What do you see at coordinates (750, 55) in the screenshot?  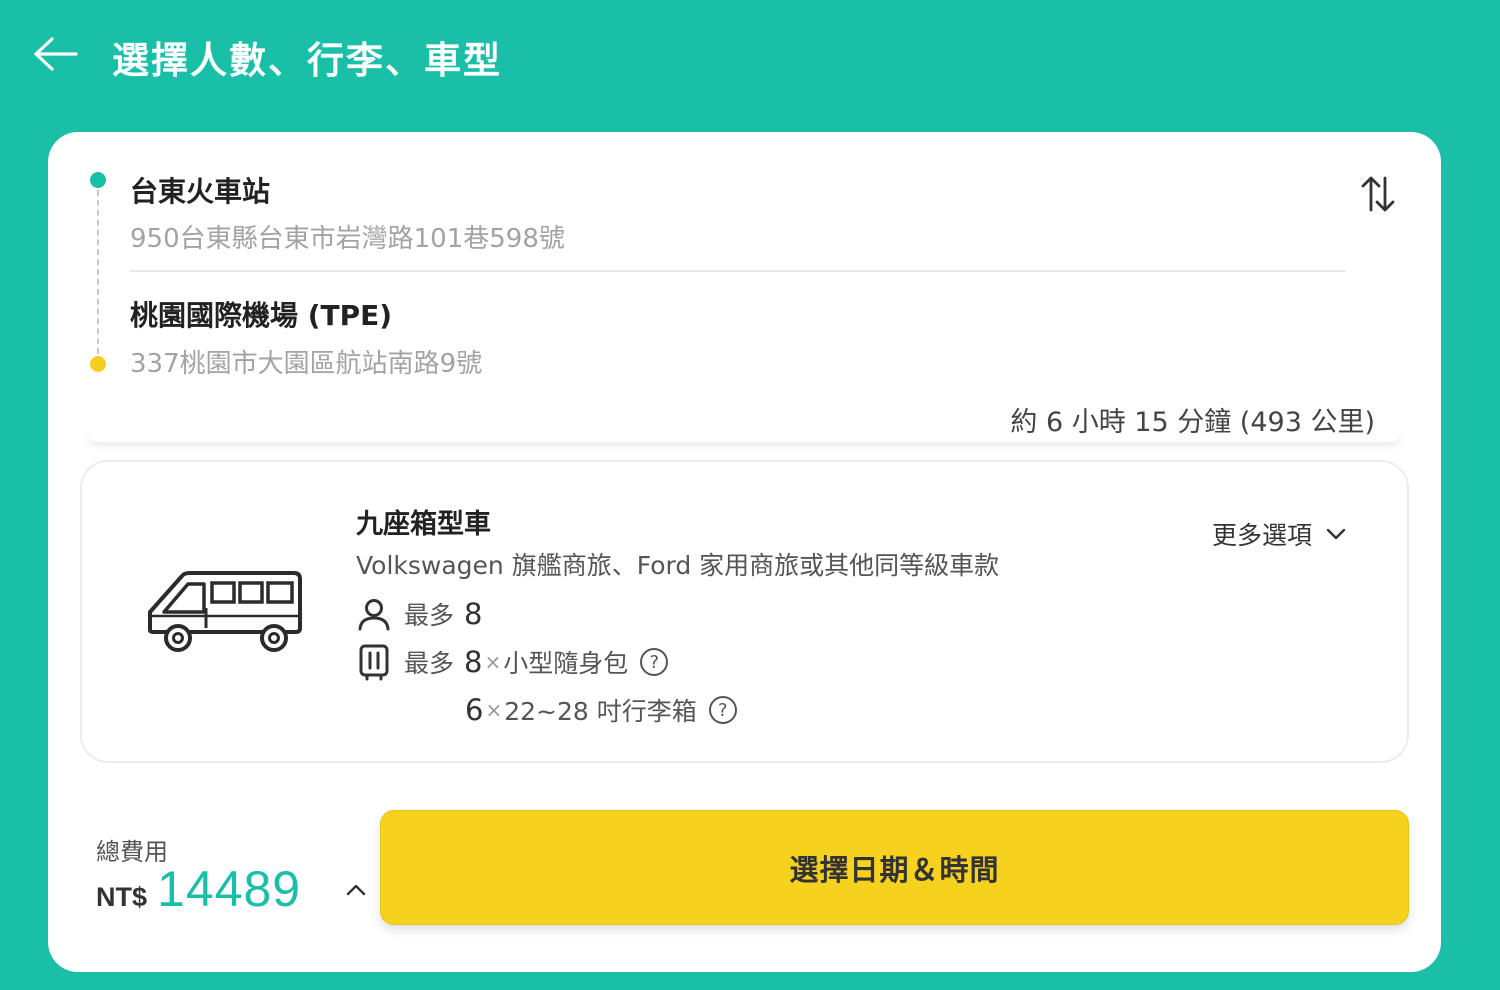 I see `top-bar: 選擇人數、行李、車型` at bounding box center [750, 55].